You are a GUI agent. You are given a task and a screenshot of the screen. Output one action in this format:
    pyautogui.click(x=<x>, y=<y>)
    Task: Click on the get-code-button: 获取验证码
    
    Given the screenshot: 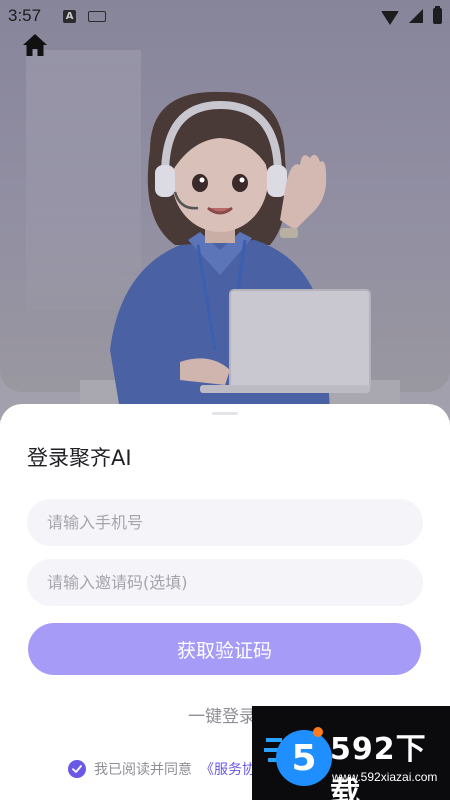 What is the action you would take?
    pyautogui.click(x=224, y=649)
    